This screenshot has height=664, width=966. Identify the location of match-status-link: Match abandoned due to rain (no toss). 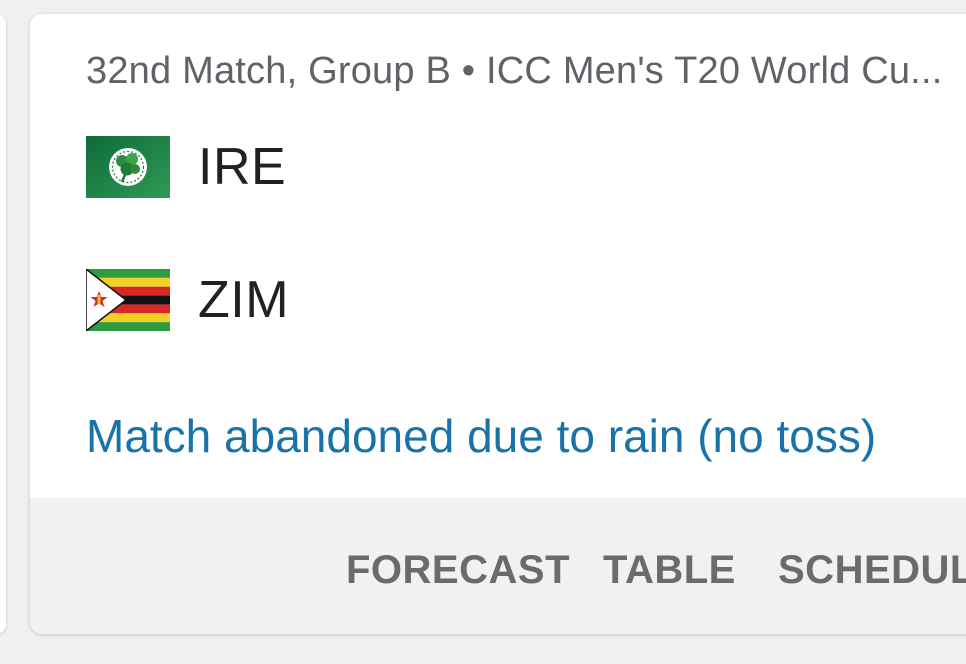
(481, 436).